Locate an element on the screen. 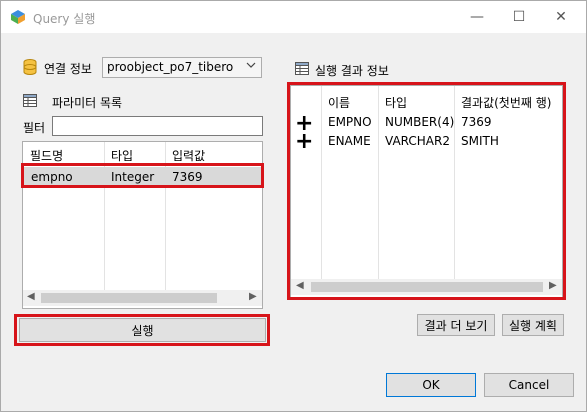 This screenshot has width=587, height=412. close-button: ✕ is located at coordinates (561, 17).